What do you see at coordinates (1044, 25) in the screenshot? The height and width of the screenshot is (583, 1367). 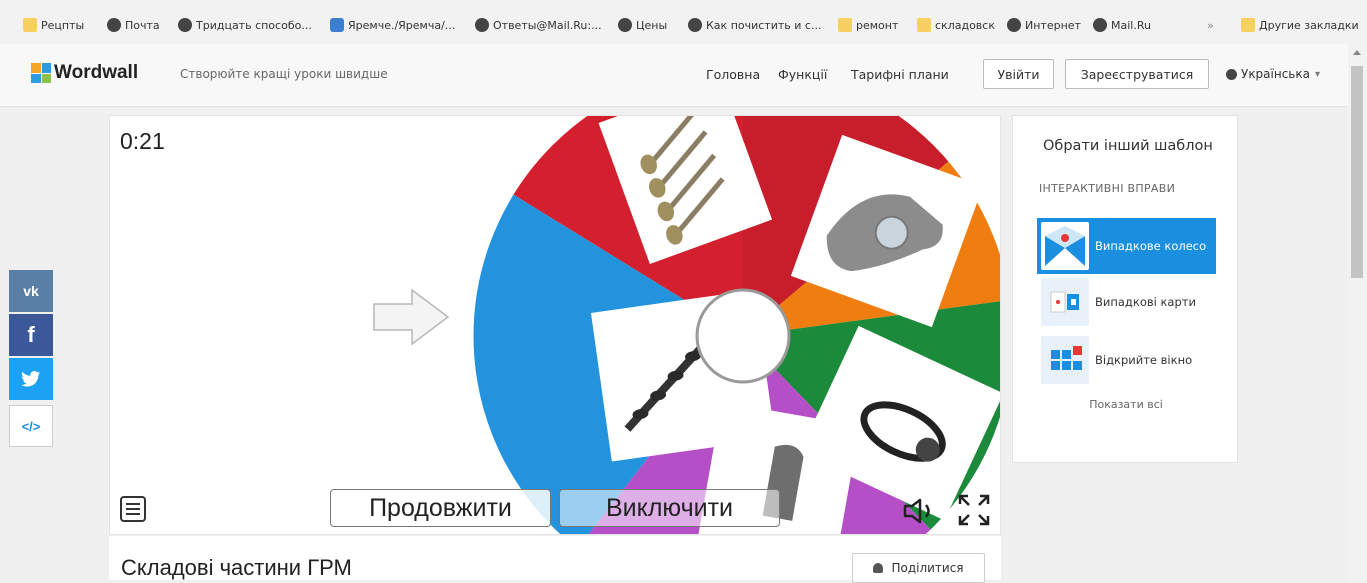 I see `bookmark-internet: Интернет` at bounding box center [1044, 25].